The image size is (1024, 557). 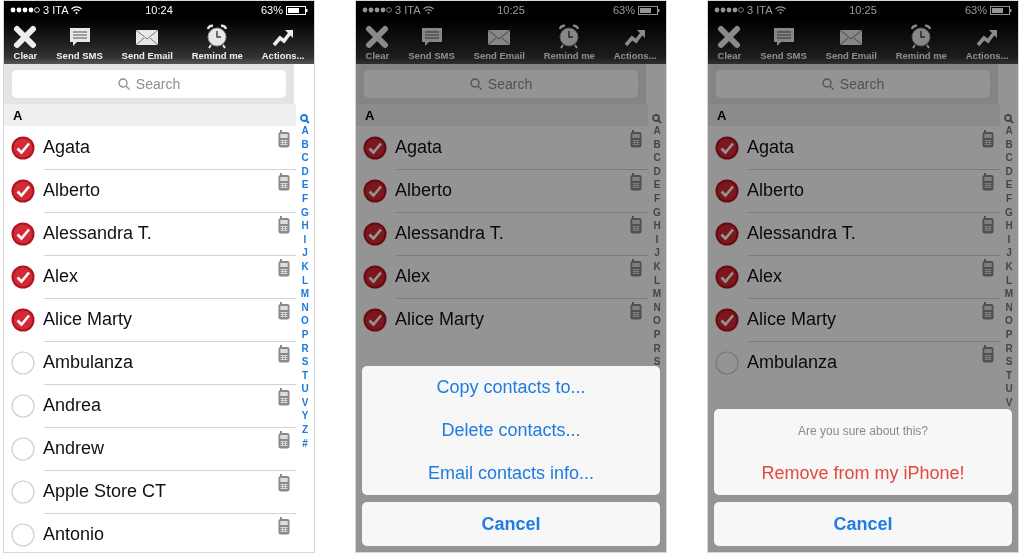 What do you see at coordinates (160, 534) in the screenshot?
I see `contact-name: Antonio` at bounding box center [160, 534].